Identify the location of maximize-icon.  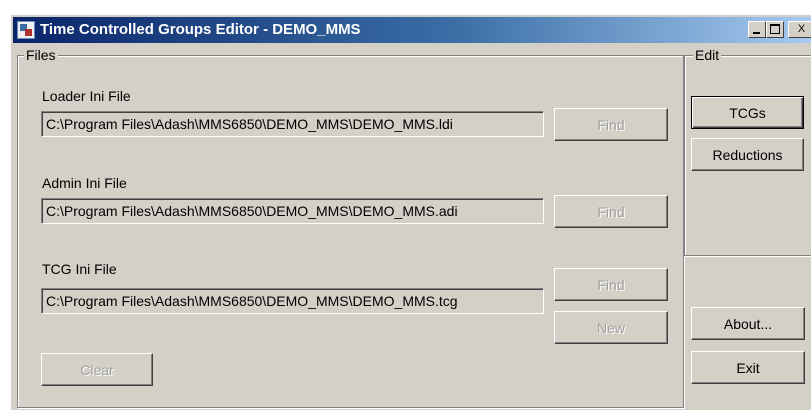
(775, 29).